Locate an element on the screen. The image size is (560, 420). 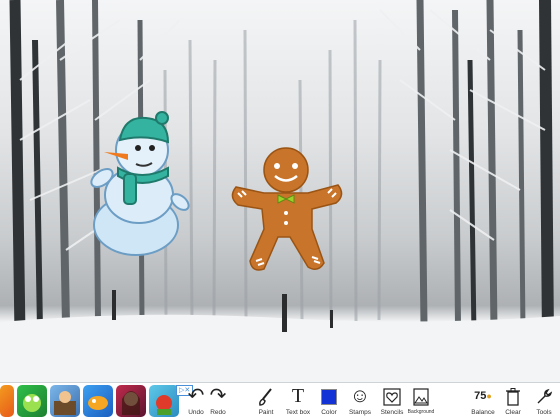
gingerbread-man-sticker is located at coordinates (287, 210).